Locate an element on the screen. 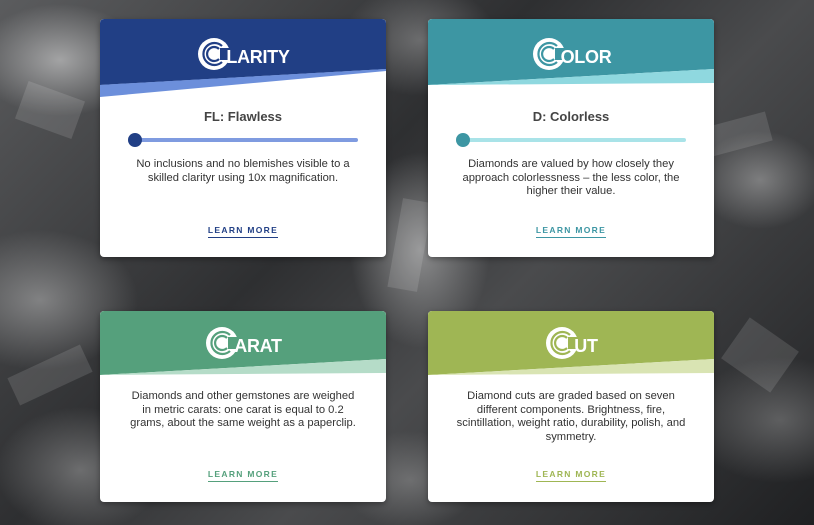 Image resolution: width=814 pixels, height=525 pixels. carat-title-text: ARAT is located at coordinates (258, 345).